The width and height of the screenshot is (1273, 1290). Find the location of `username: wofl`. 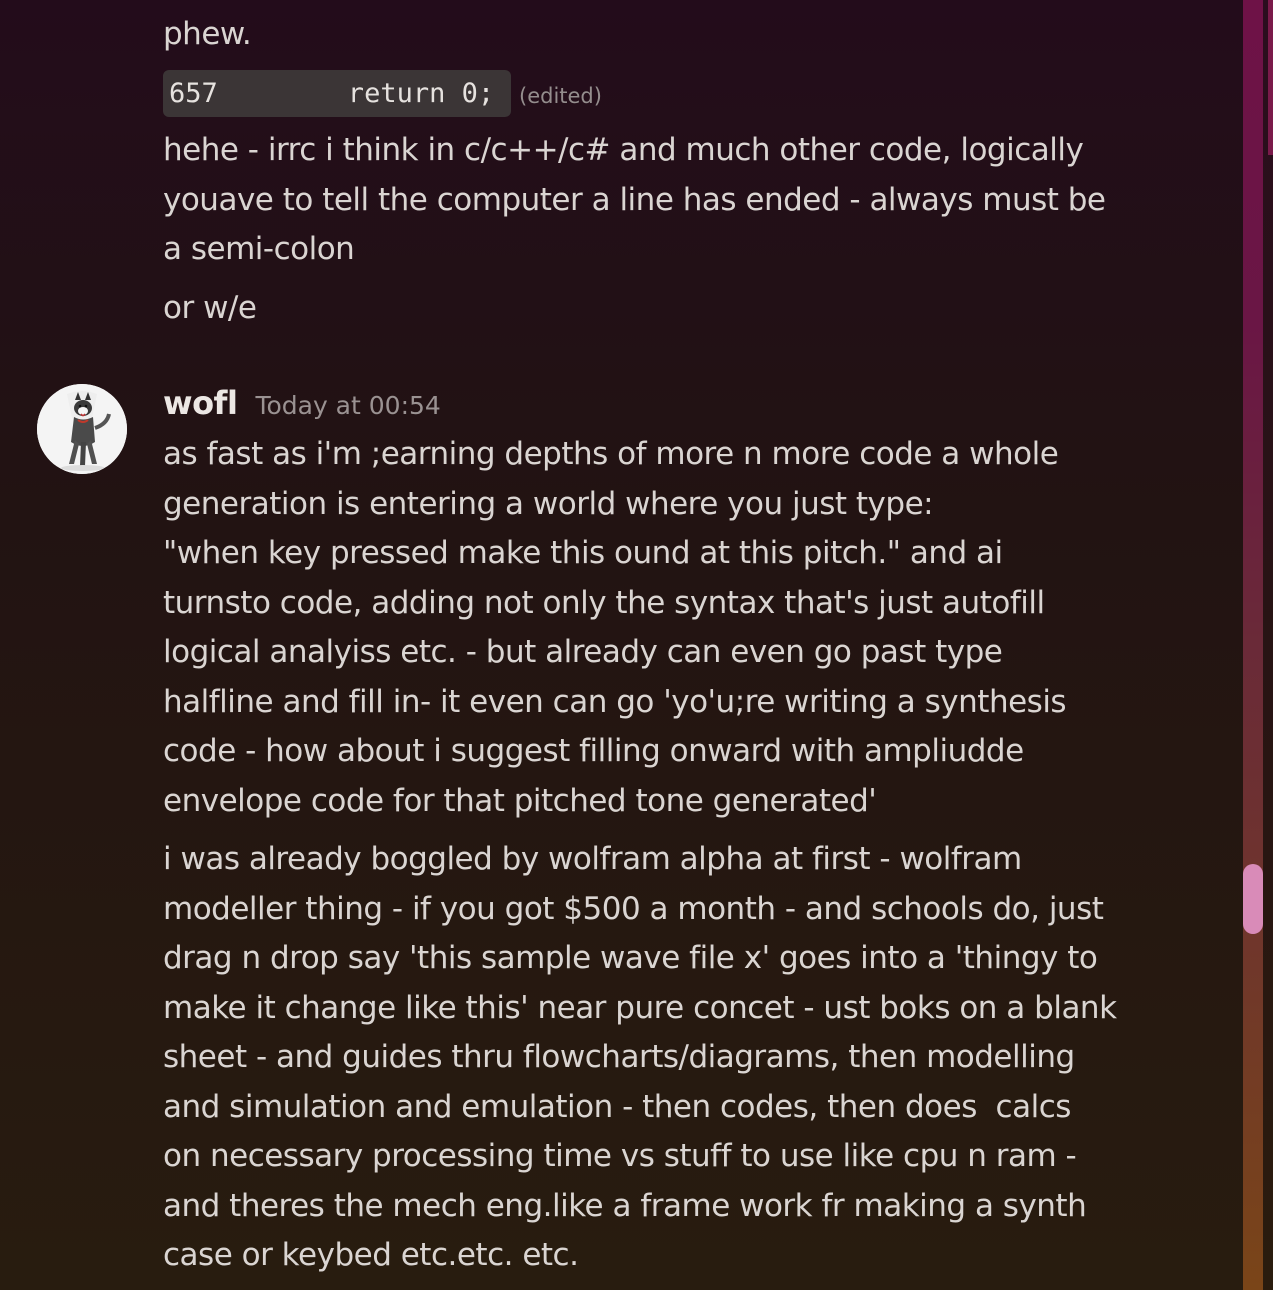

username: wofl is located at coordinates (200, 403).